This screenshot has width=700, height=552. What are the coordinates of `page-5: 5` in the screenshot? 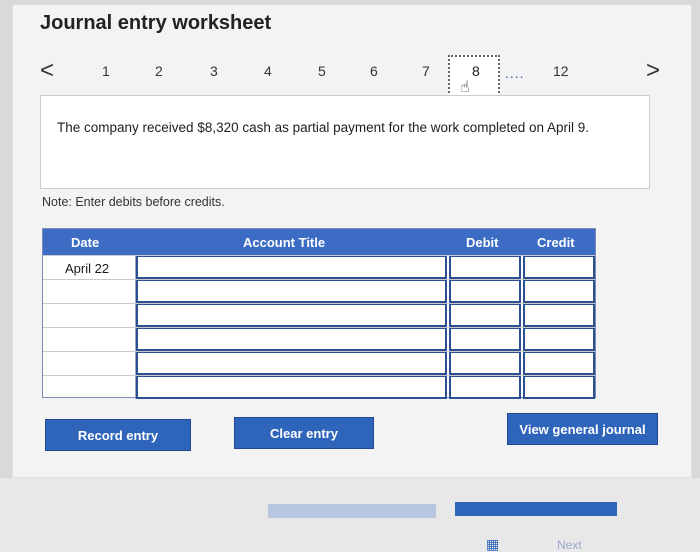 It's located at (322, 71).